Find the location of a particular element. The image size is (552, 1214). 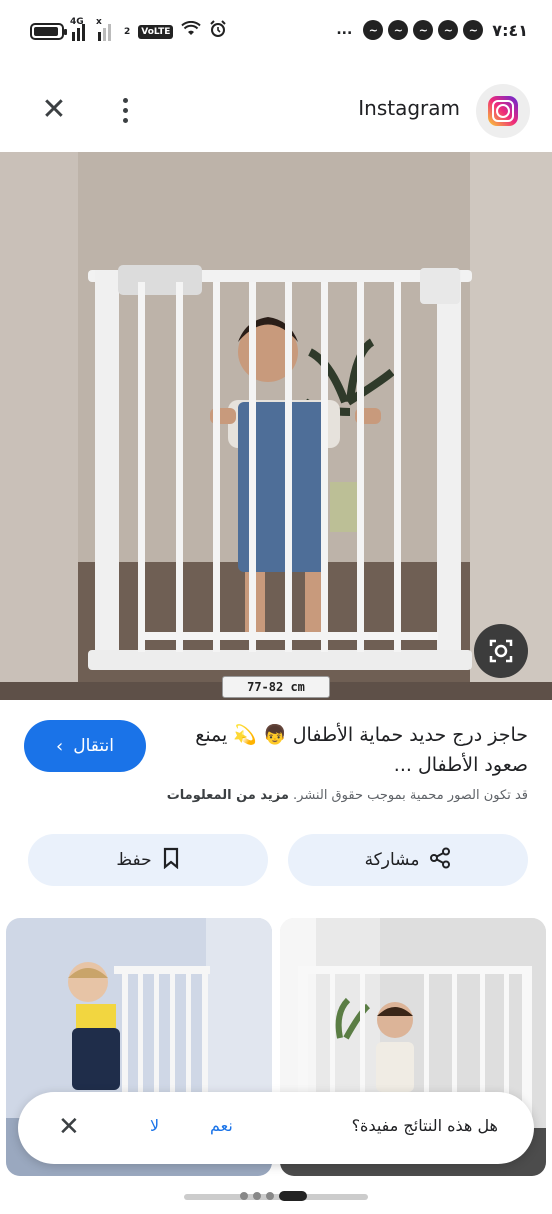

system-nav-bar is located at coordinates (276, 1195).